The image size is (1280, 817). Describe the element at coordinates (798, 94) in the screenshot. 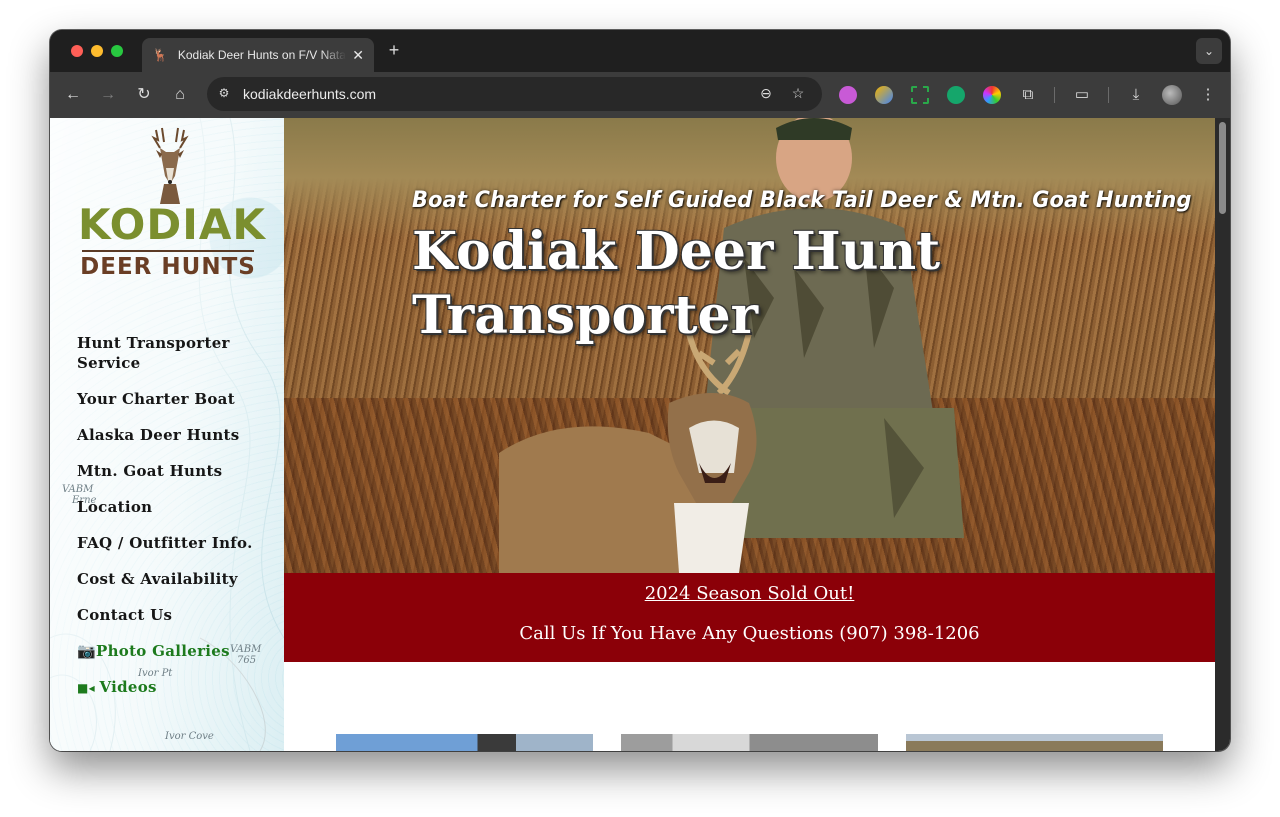

I see `bookmark-star-icon: ☆` at that location.